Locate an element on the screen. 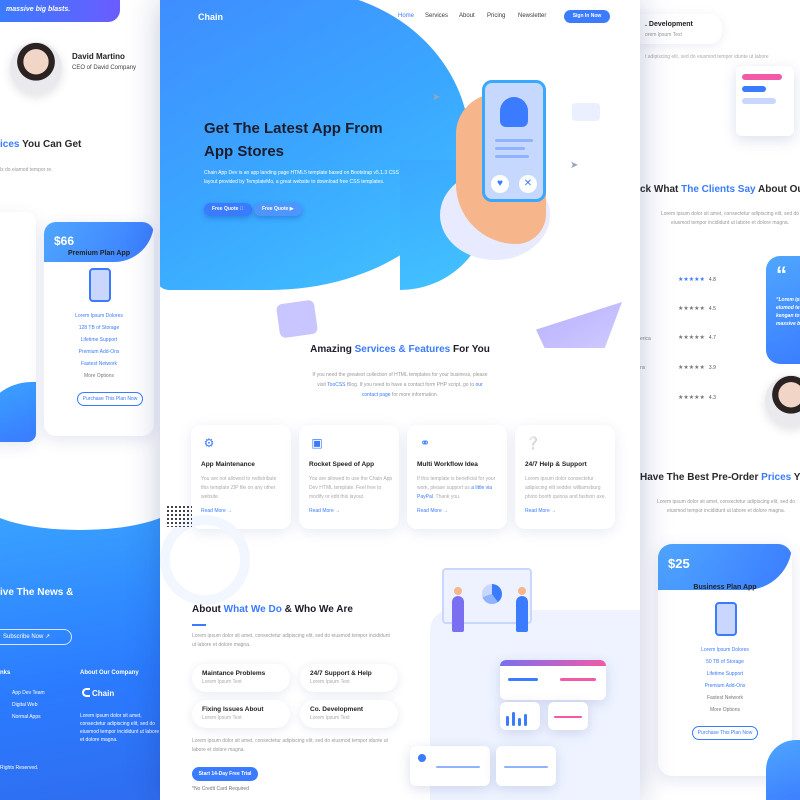  prices-heading-highlight: Prices is located at coordinates (776, 477).